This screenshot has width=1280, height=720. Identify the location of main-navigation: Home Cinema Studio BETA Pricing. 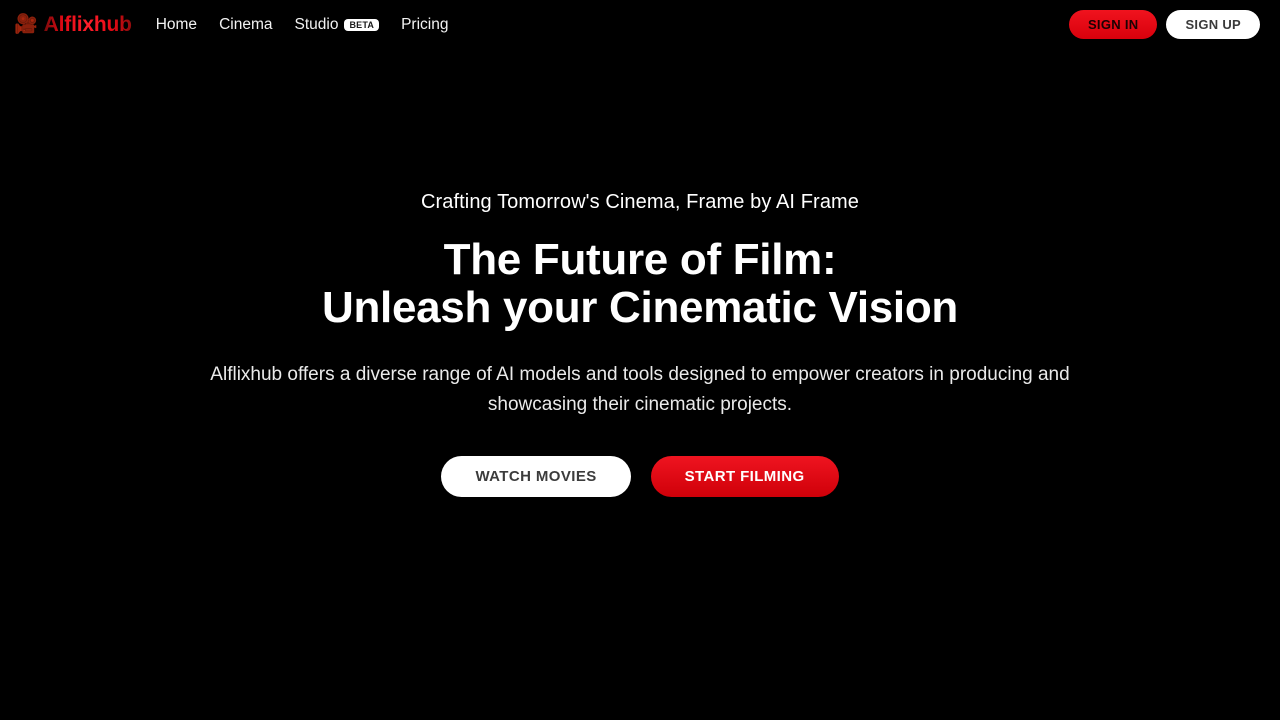
(302, 25).